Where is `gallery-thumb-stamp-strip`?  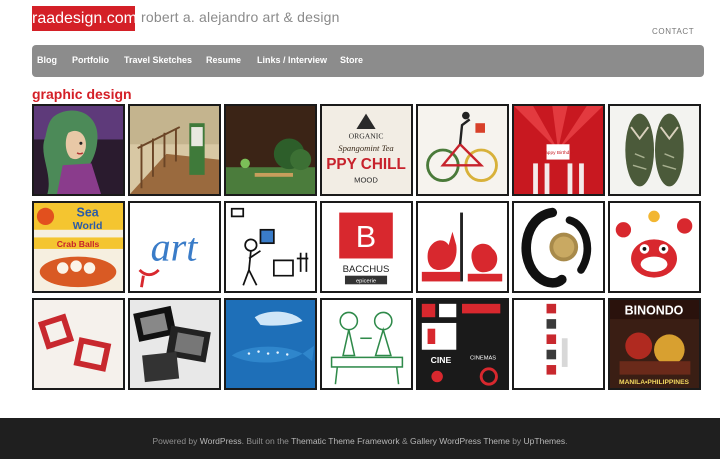 gallery-thumb-stamp-strip is located at coordinates (558, 344).